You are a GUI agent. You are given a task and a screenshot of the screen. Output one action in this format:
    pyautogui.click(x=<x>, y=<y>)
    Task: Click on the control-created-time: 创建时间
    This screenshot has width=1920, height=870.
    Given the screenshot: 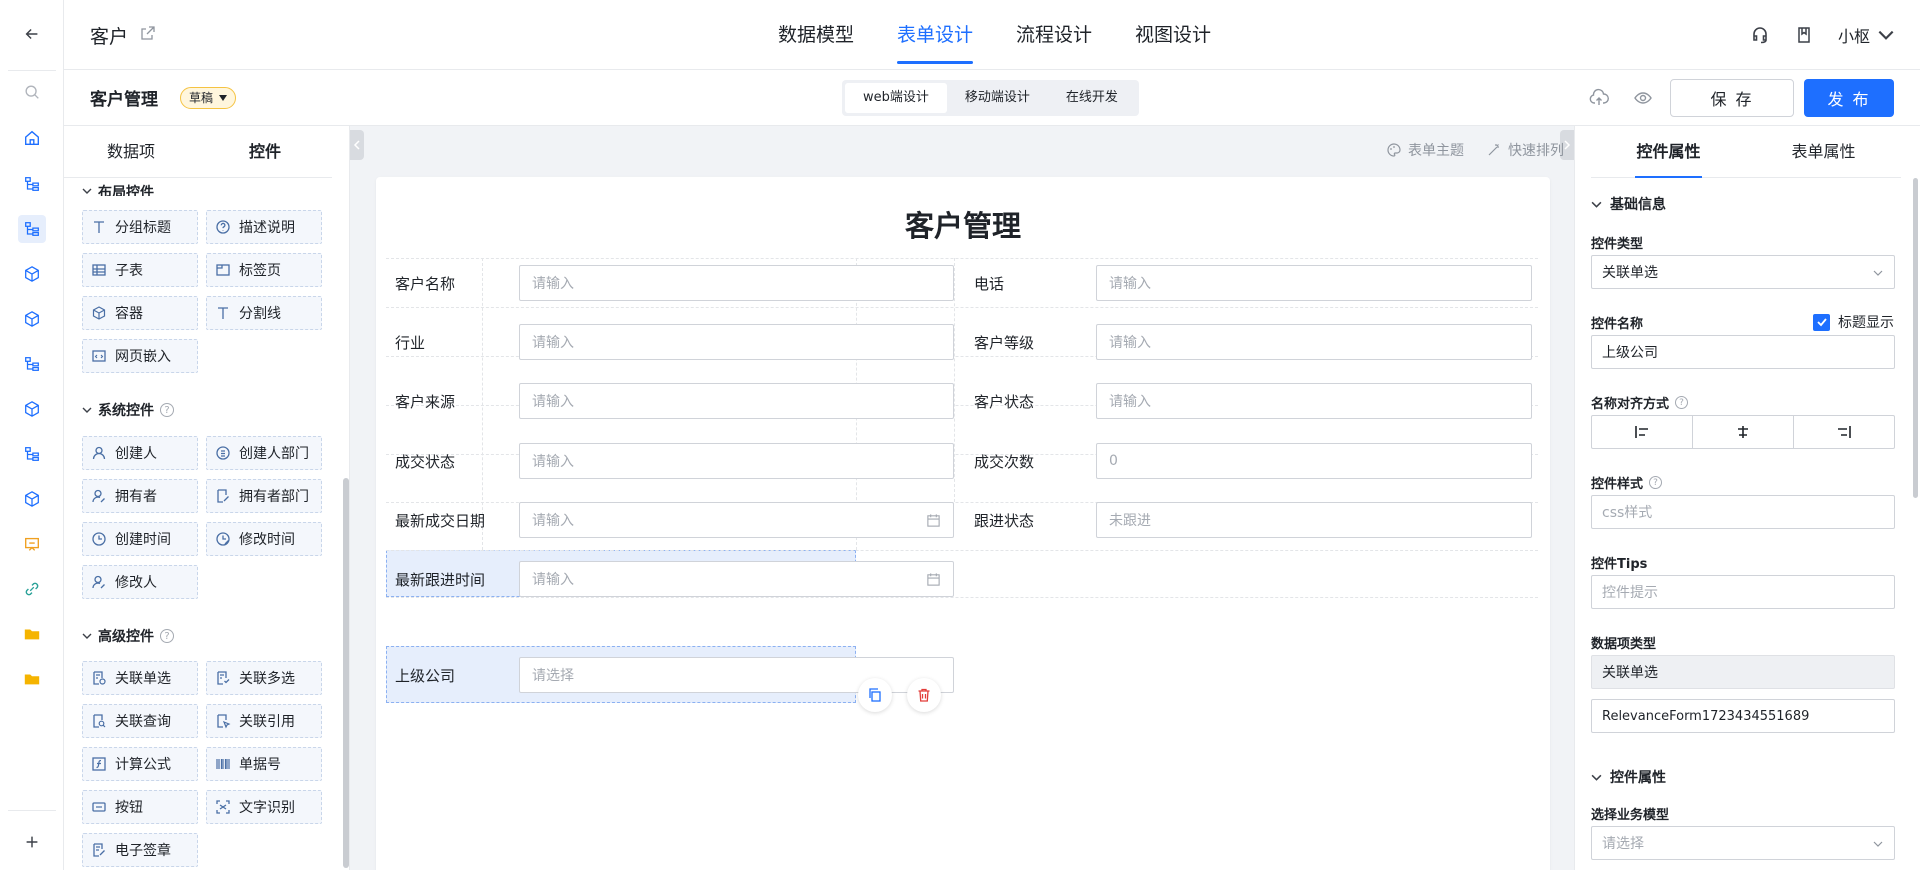 What is the action you would take?
    pyautogui.click(x=140, y=539)
    